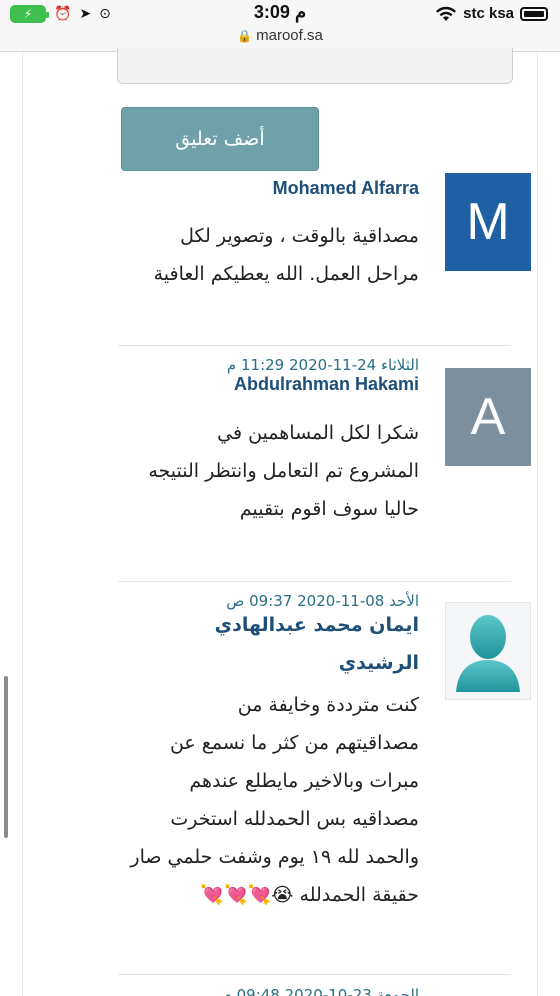 This screenshot has width=560, height=996. Describe the element at coordinates (245, 36) in the screenshot. I see `lock-icon: 🔒` at that location.